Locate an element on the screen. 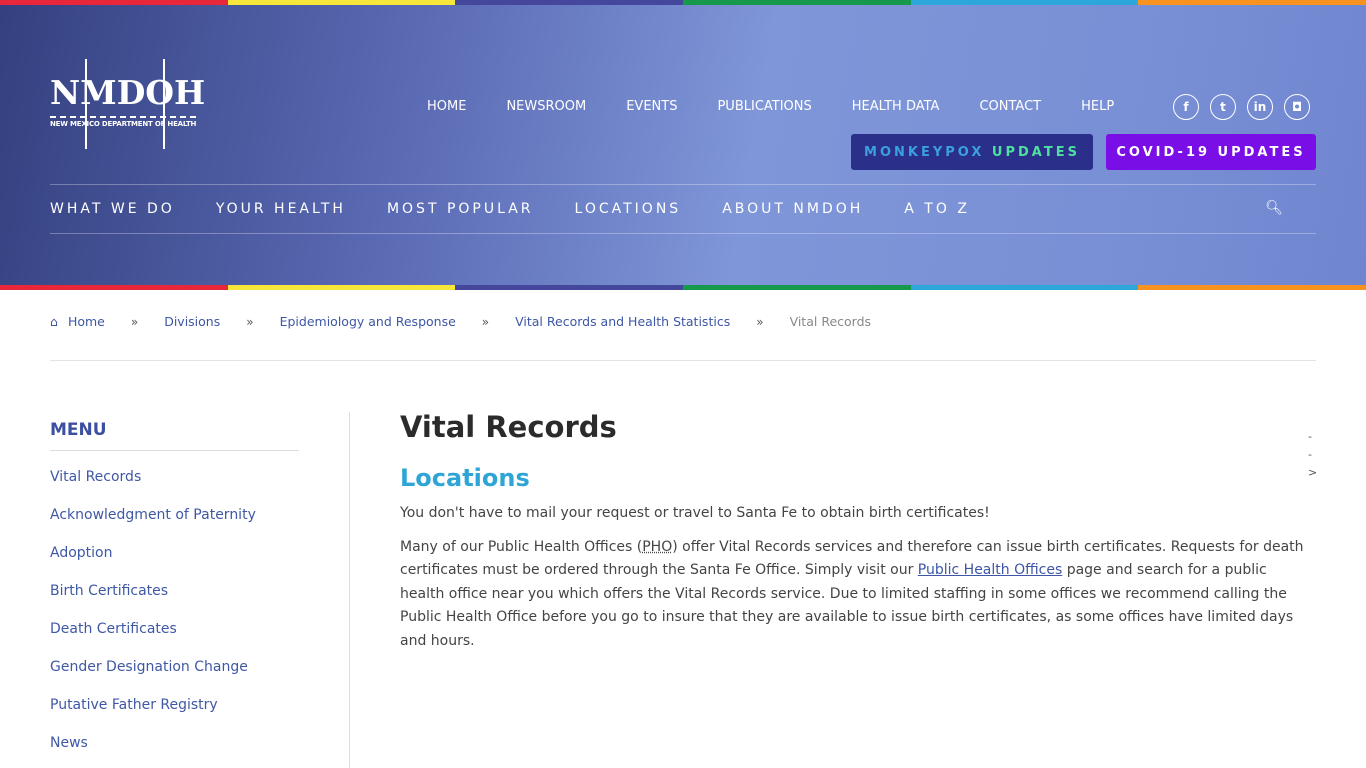  text: Many of our Public Health Offices ( is located at coordinates (521, 546).